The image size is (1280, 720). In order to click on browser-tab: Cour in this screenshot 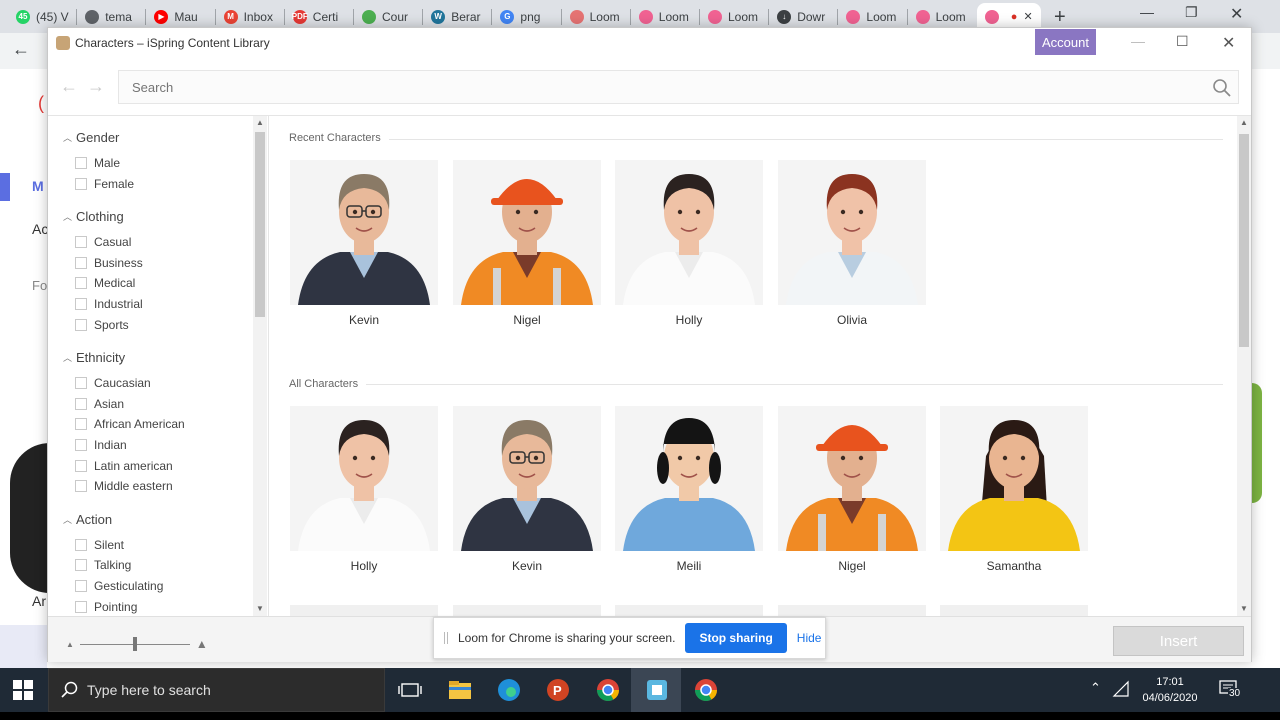, I will do `click(388, 16)`.